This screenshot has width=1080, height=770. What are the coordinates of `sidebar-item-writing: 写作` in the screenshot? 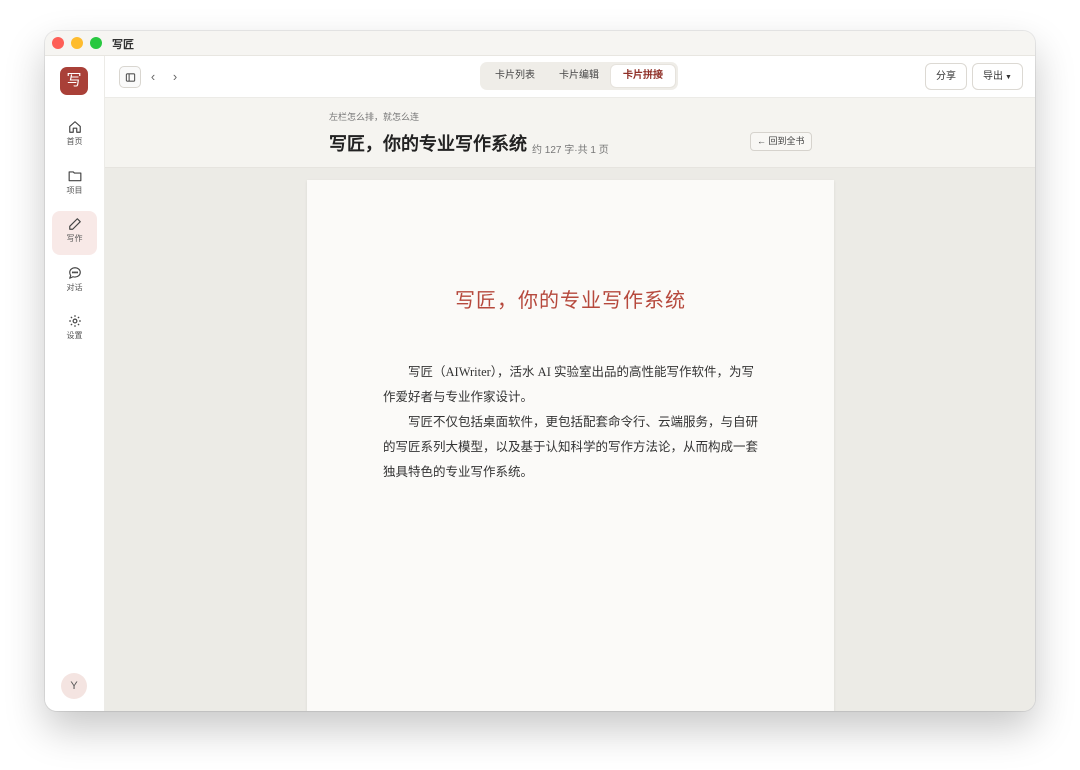 It's located at (74, 233).